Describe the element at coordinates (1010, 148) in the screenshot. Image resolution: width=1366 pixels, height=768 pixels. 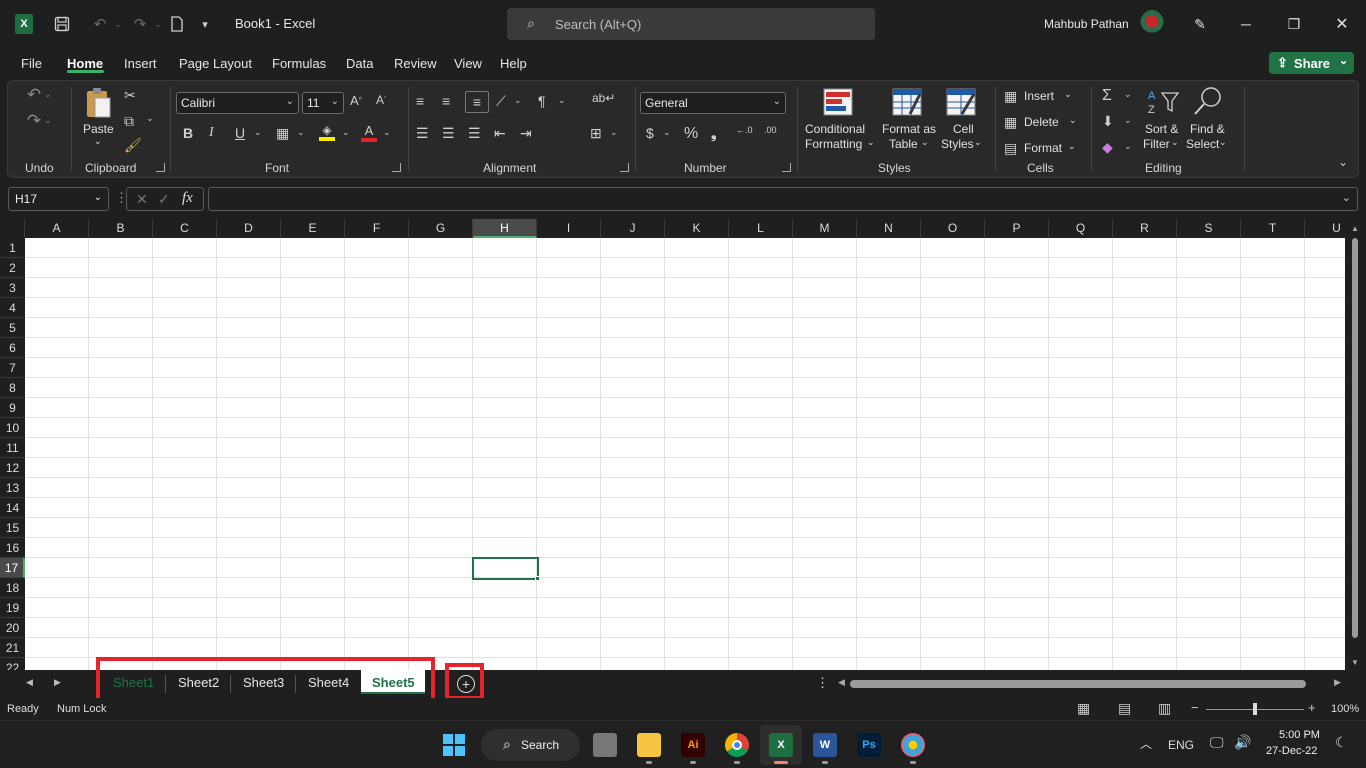
I see `format-cells-icon: ▤` at that location.